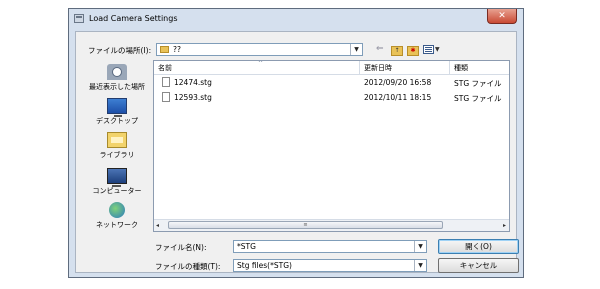  Describe the element at coordinates (117, 177) in the screenshot. I see `computer-icon` at that location.